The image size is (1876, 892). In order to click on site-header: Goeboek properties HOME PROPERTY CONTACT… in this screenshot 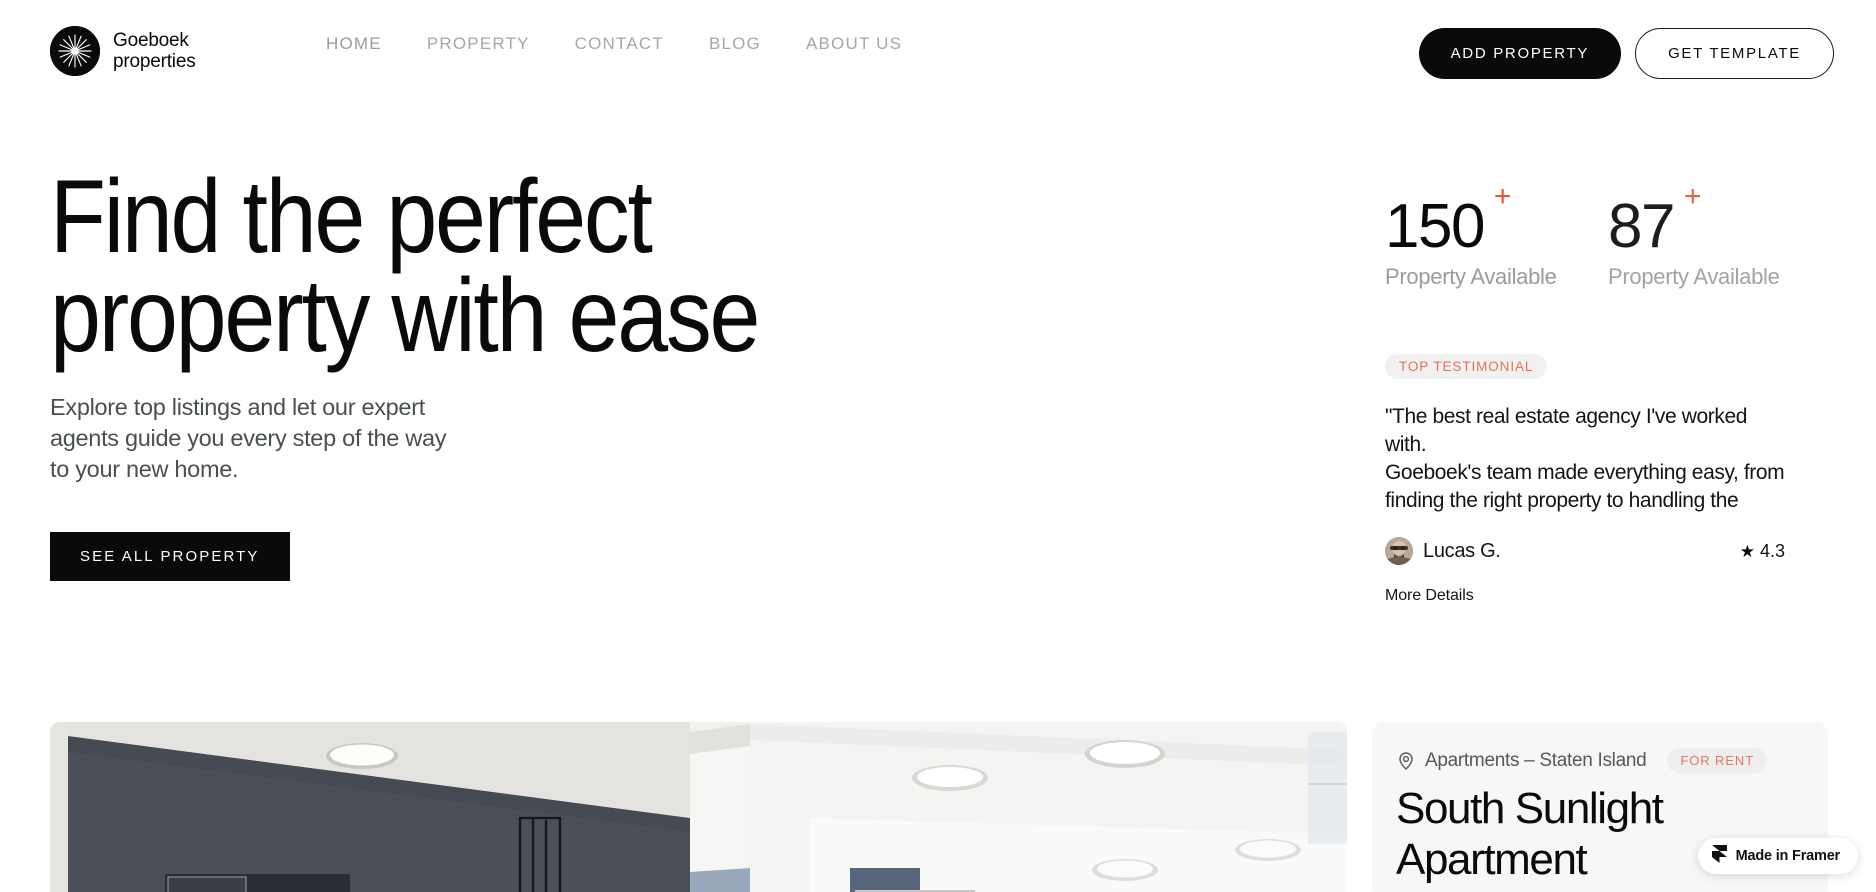, I will do `click(938, 53)`.